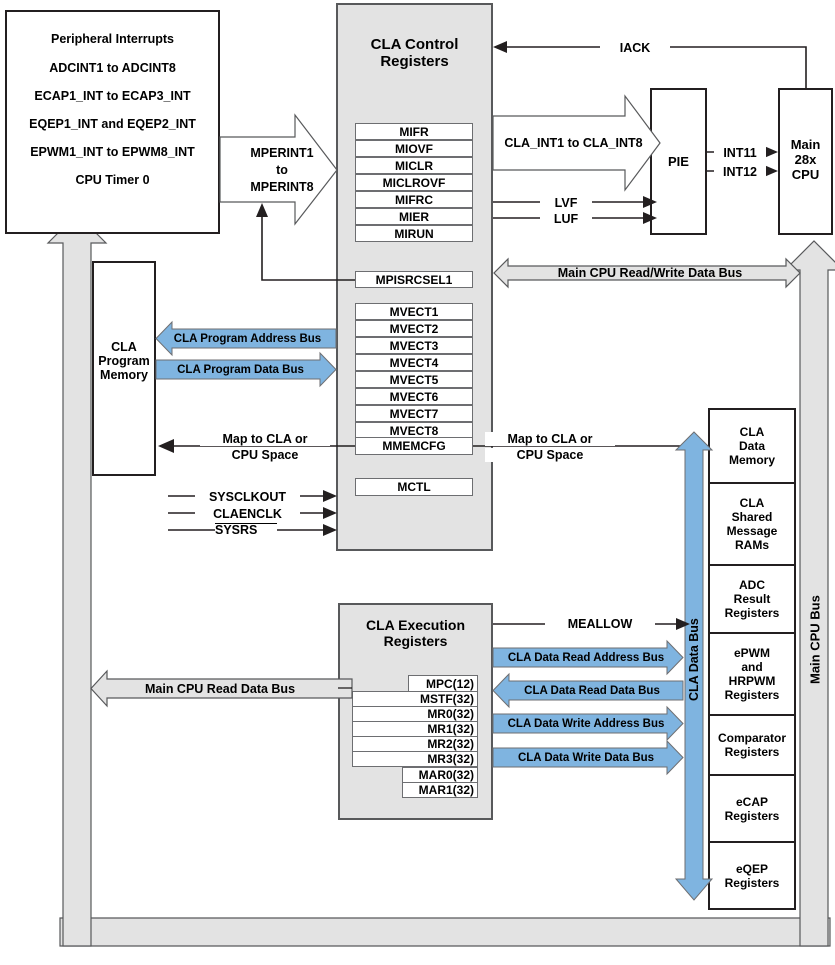 The image size is (835, 965). I want to click on bus-cla-data-write-address-label: CLA Data Write Address Bus, so click(586, 723).